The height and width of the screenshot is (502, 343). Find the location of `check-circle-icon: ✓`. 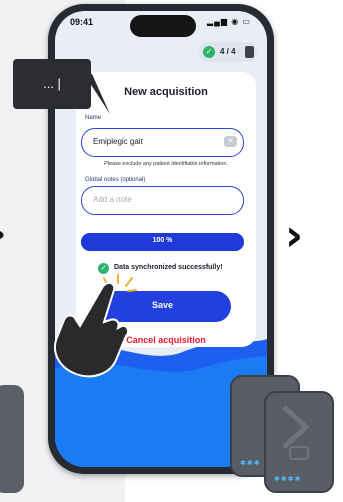

check-circle-icon: ✓ is located at coordinates (209, 52).